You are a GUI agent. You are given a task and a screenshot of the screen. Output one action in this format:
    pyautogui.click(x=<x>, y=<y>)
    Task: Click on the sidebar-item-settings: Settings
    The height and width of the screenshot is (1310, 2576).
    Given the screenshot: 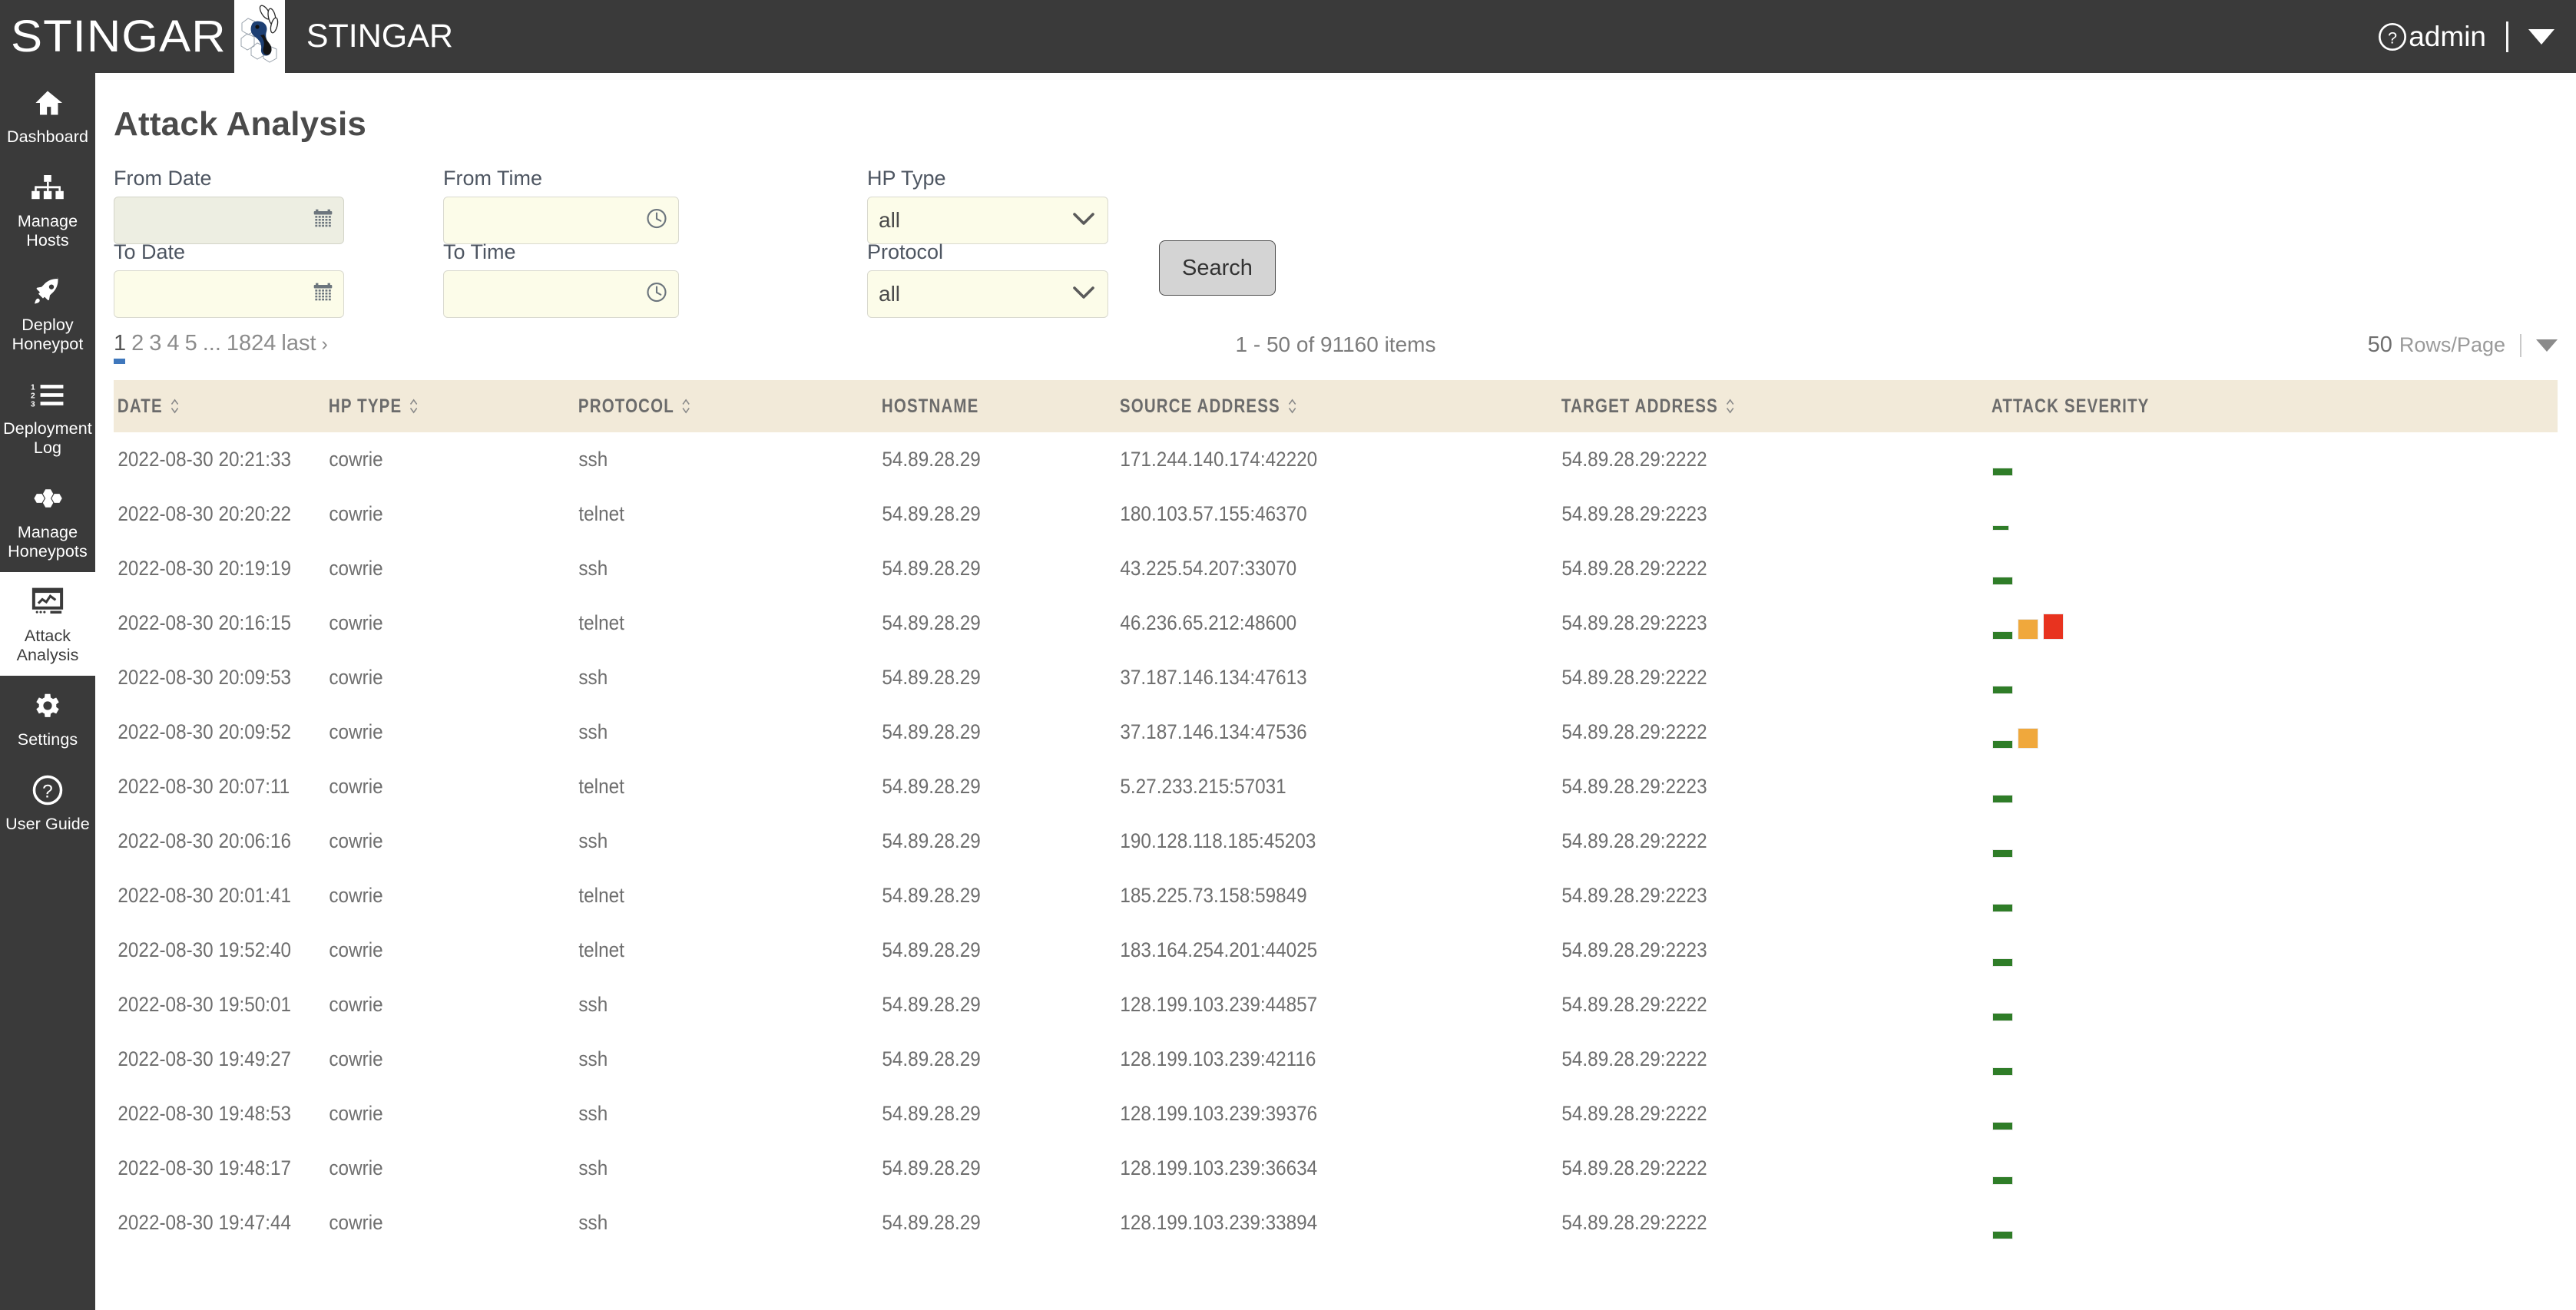 What is the action you would take?
    pyautogui.click(x=47, y=718)
    